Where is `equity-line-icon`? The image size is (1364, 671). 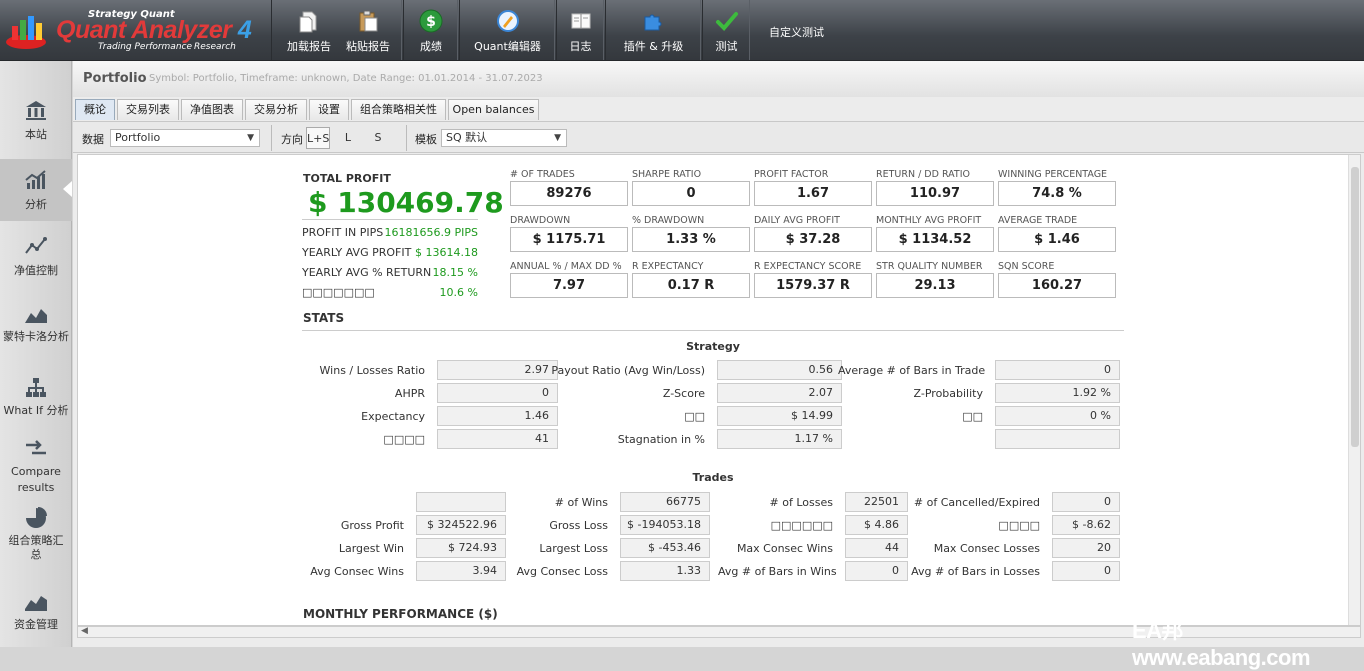
equity-line-icon is located at coordinates (36, 245).